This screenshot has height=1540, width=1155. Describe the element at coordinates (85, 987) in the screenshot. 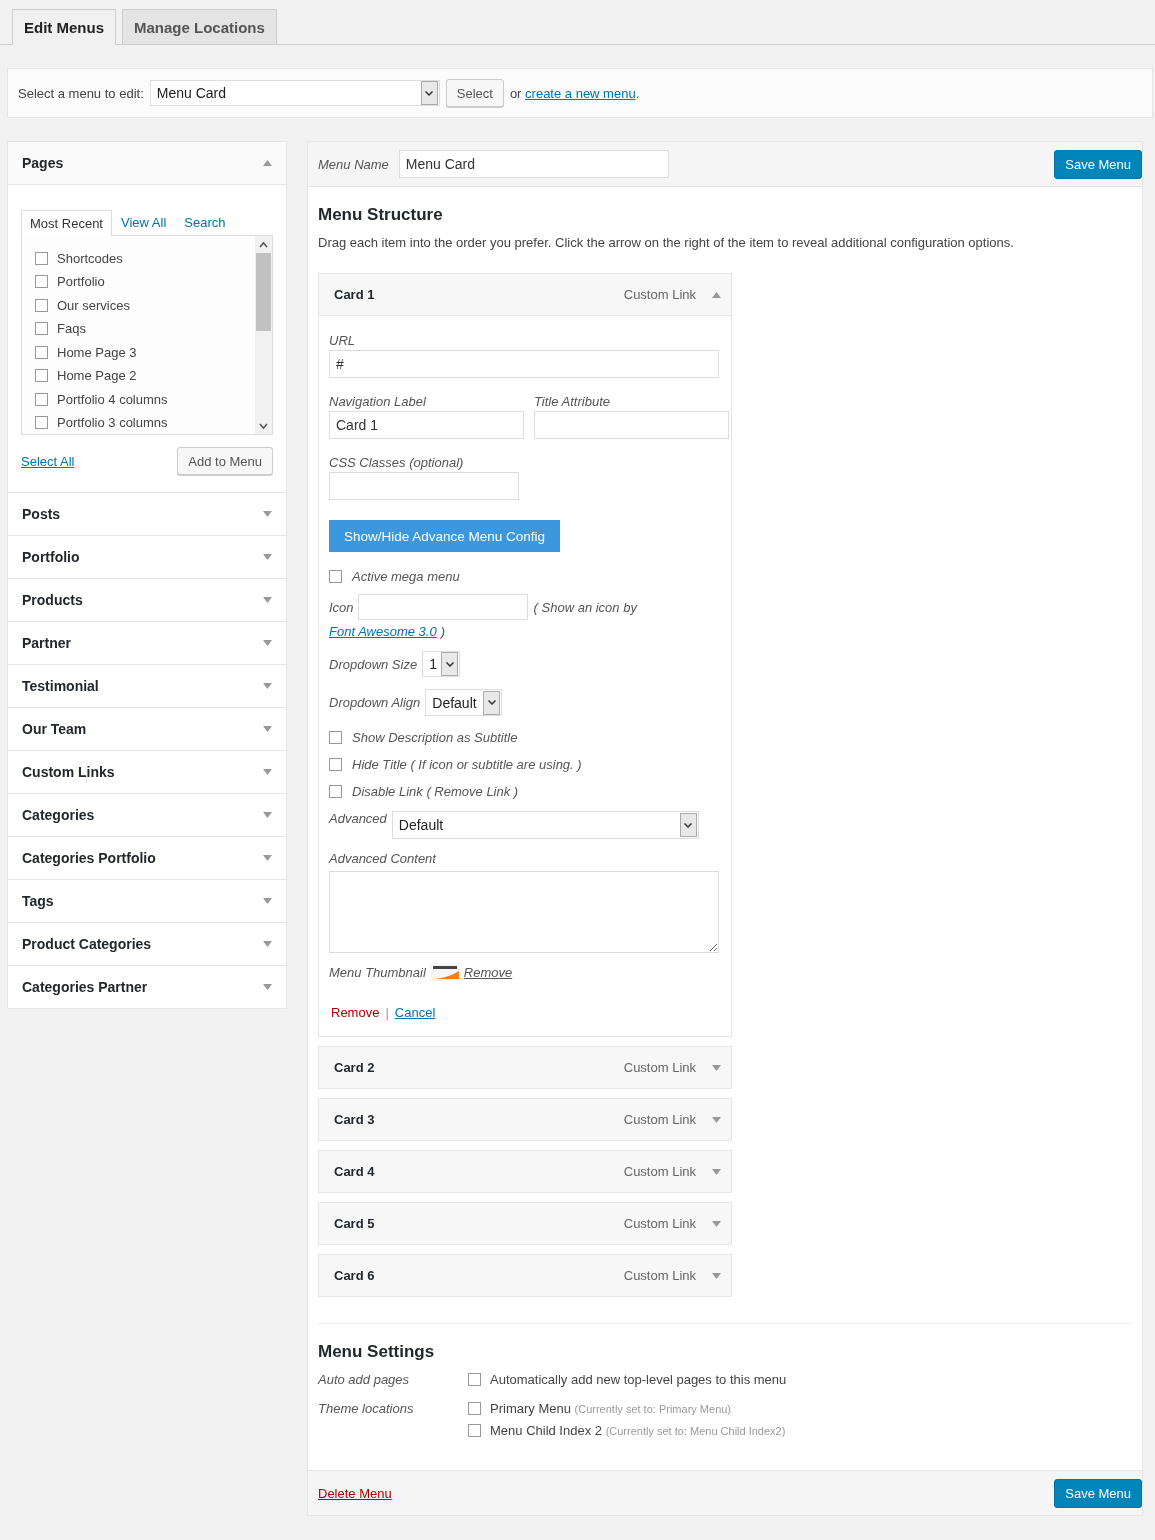

I see `section-title: Categories Partner` at that location.